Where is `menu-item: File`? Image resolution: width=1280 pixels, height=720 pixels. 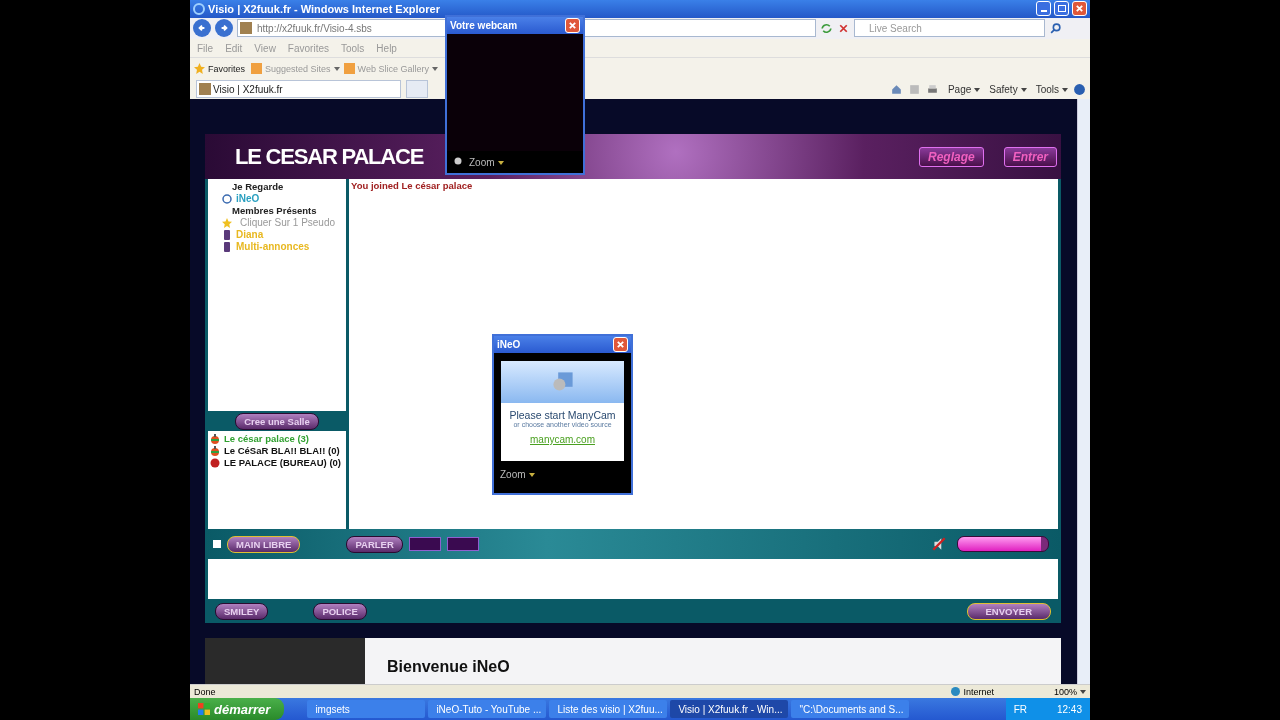
menu-item: File is located at coordinates (205, 48).